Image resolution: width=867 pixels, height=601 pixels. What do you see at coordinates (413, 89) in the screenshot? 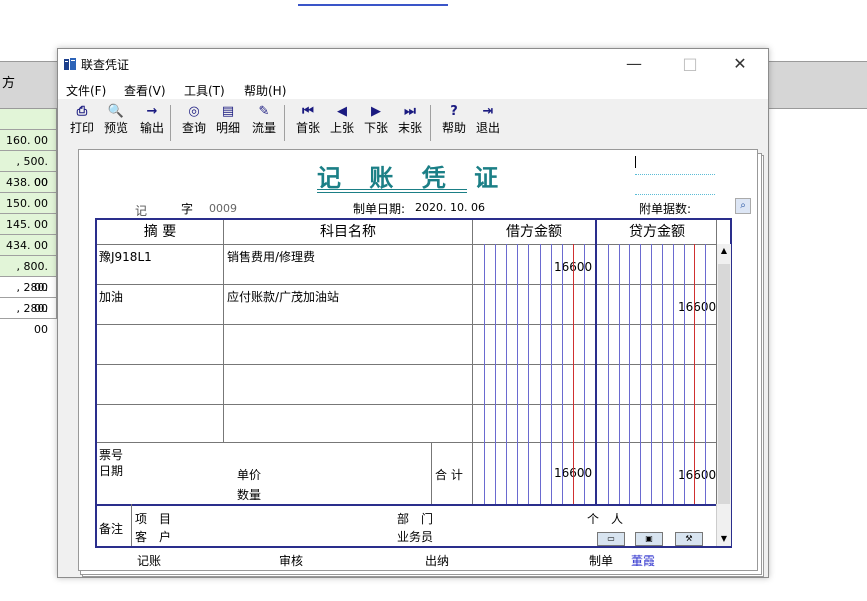
I see `menu-bar: 文件(F) 查看(V) 工具(T) 帮助(H)` at bounding box center [413, 89].